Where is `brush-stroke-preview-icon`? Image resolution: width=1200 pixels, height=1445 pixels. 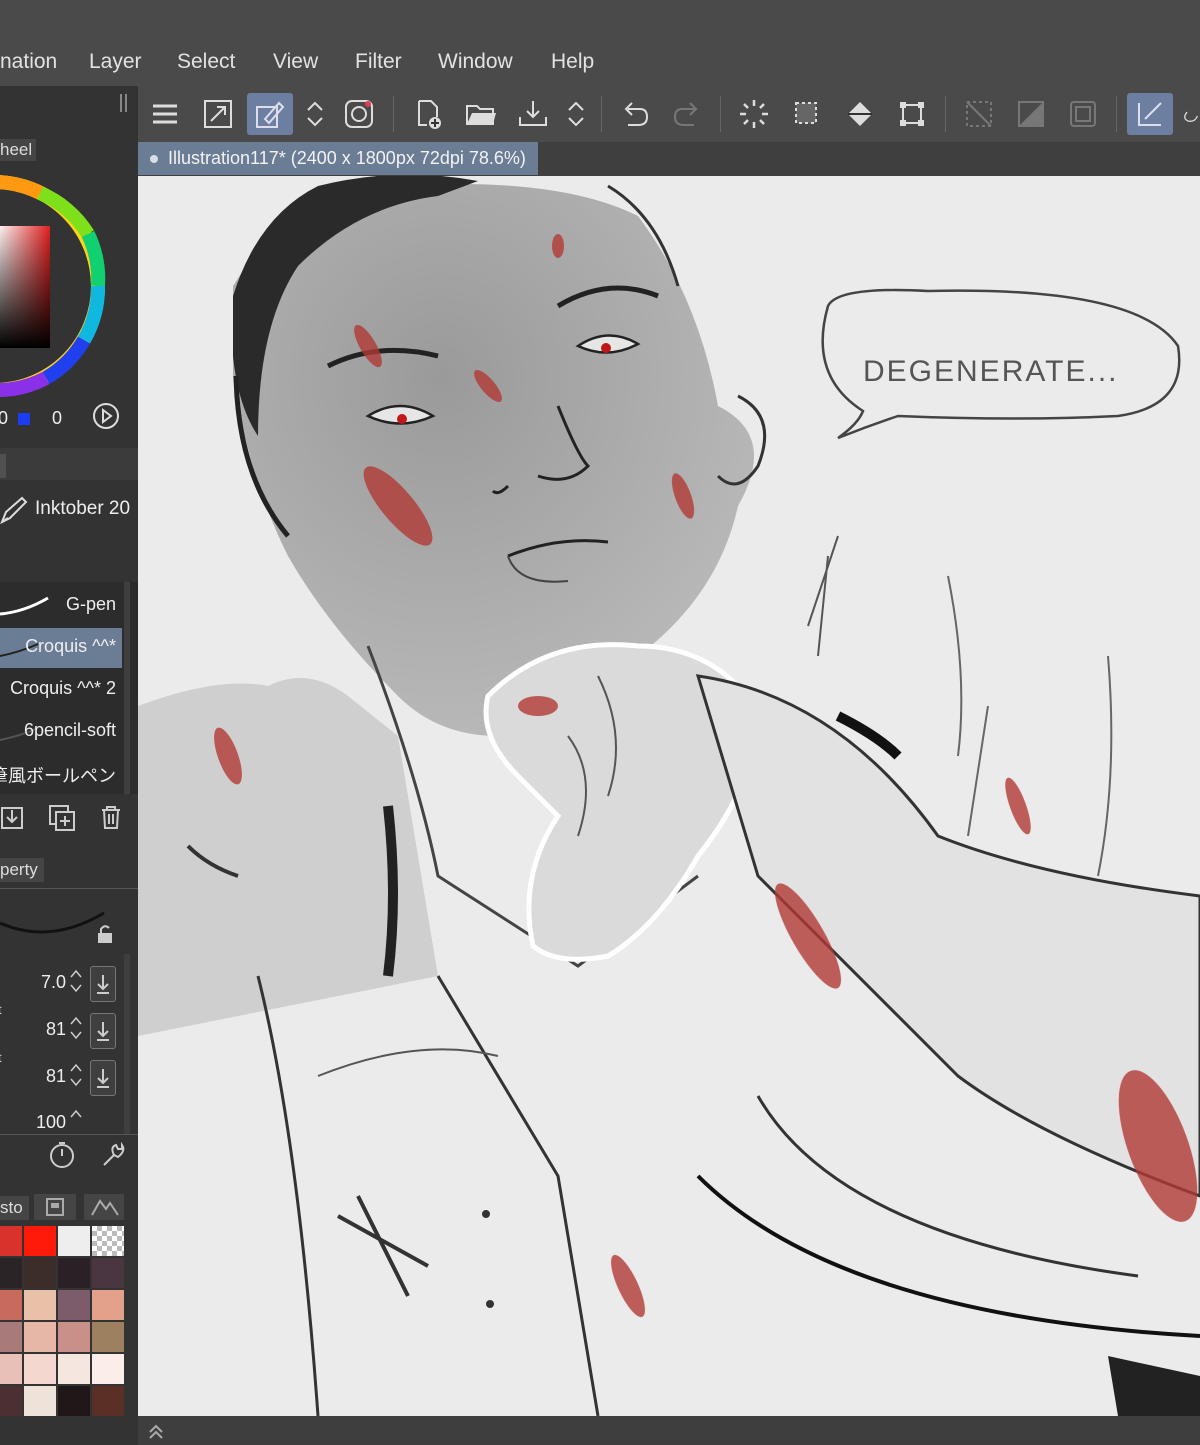 brush-stroke-preview-icon is located at coordinates (24, 606).